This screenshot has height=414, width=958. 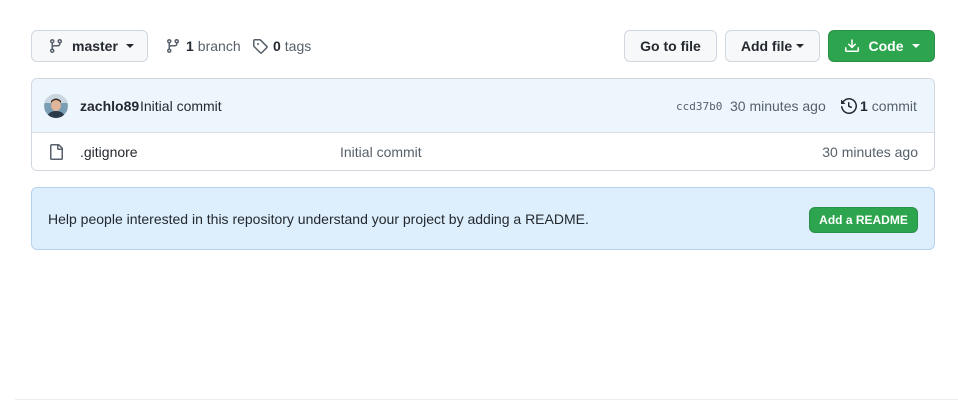 I want to click on branch-select-button: master, so click(x=89, y=46).